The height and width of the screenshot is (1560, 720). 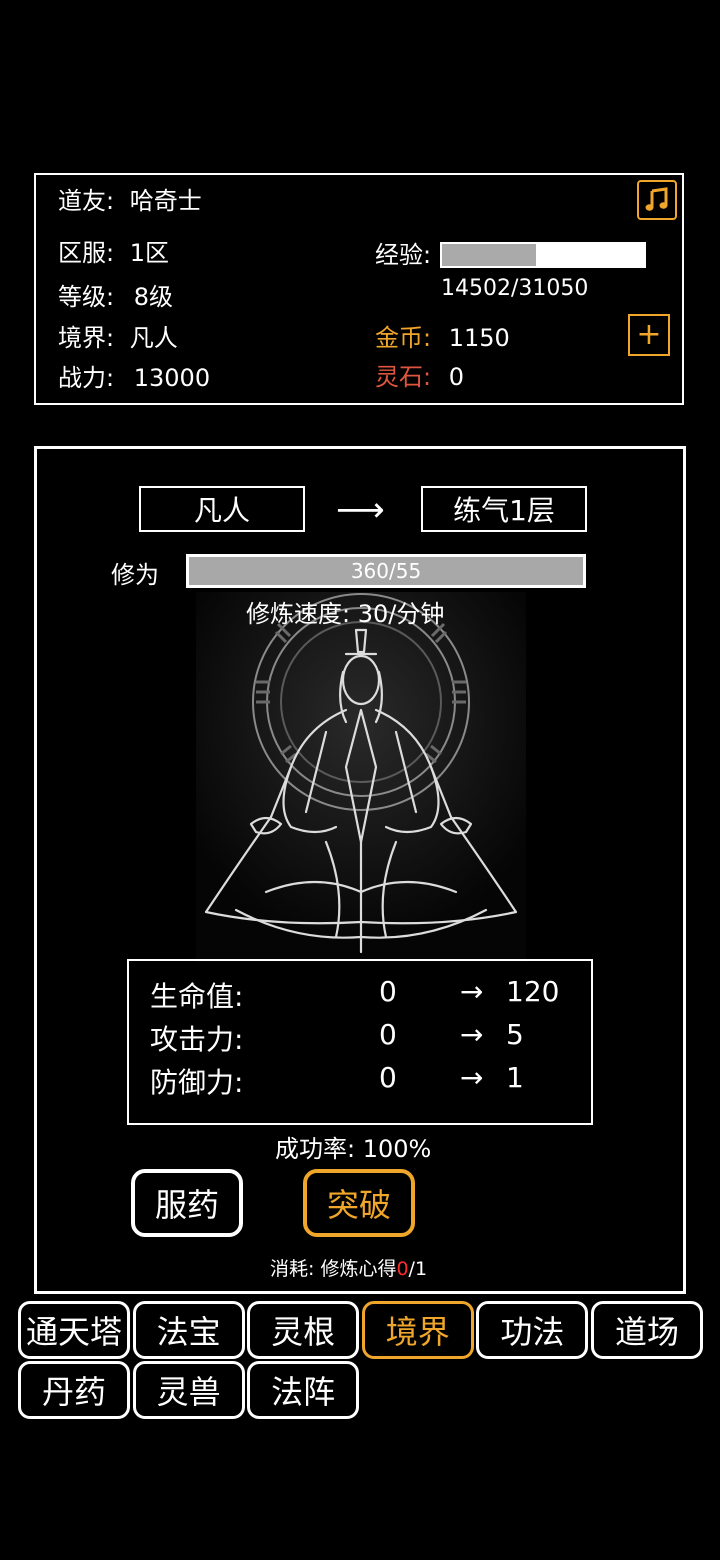 I want to click on daoyou-row: 道友: 哈奇士, so click(x=130, y=201).